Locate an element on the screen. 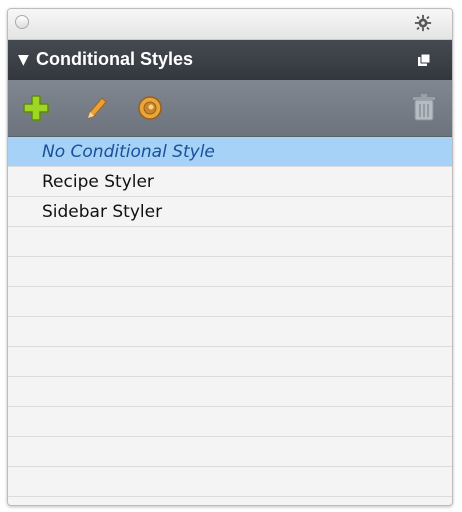 The image size is (462, 512). panel-title: Conditional Styles is located at coordinates (115, 59).